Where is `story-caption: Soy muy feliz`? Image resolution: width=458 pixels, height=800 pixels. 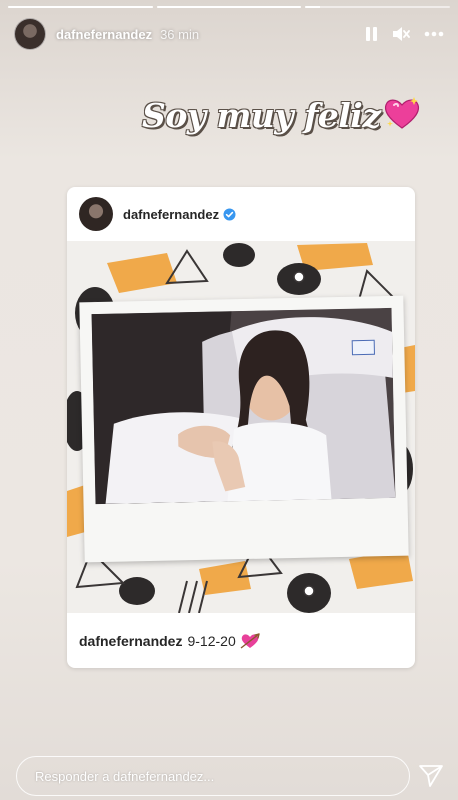
story-caption: Soy muy feliz is located at coordinates (293, 115).